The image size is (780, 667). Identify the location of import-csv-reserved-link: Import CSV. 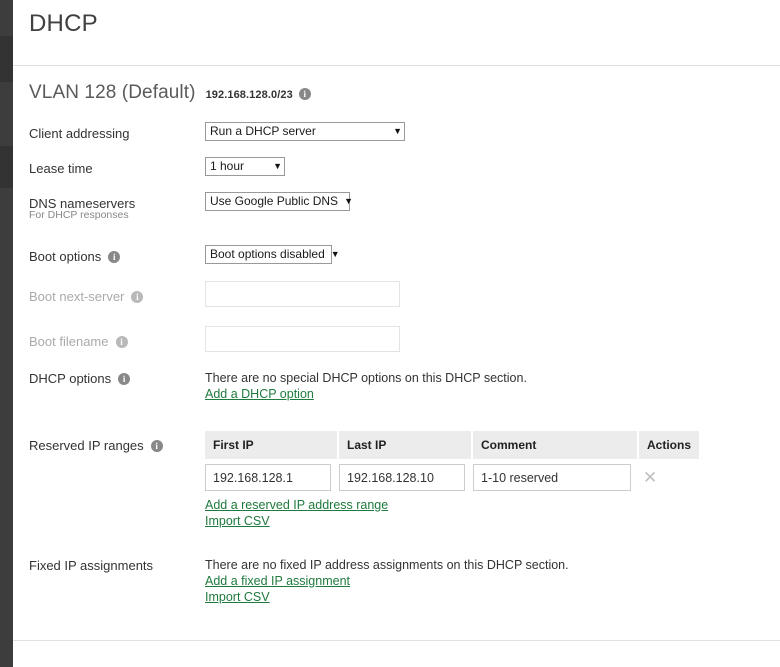
(452, 521).